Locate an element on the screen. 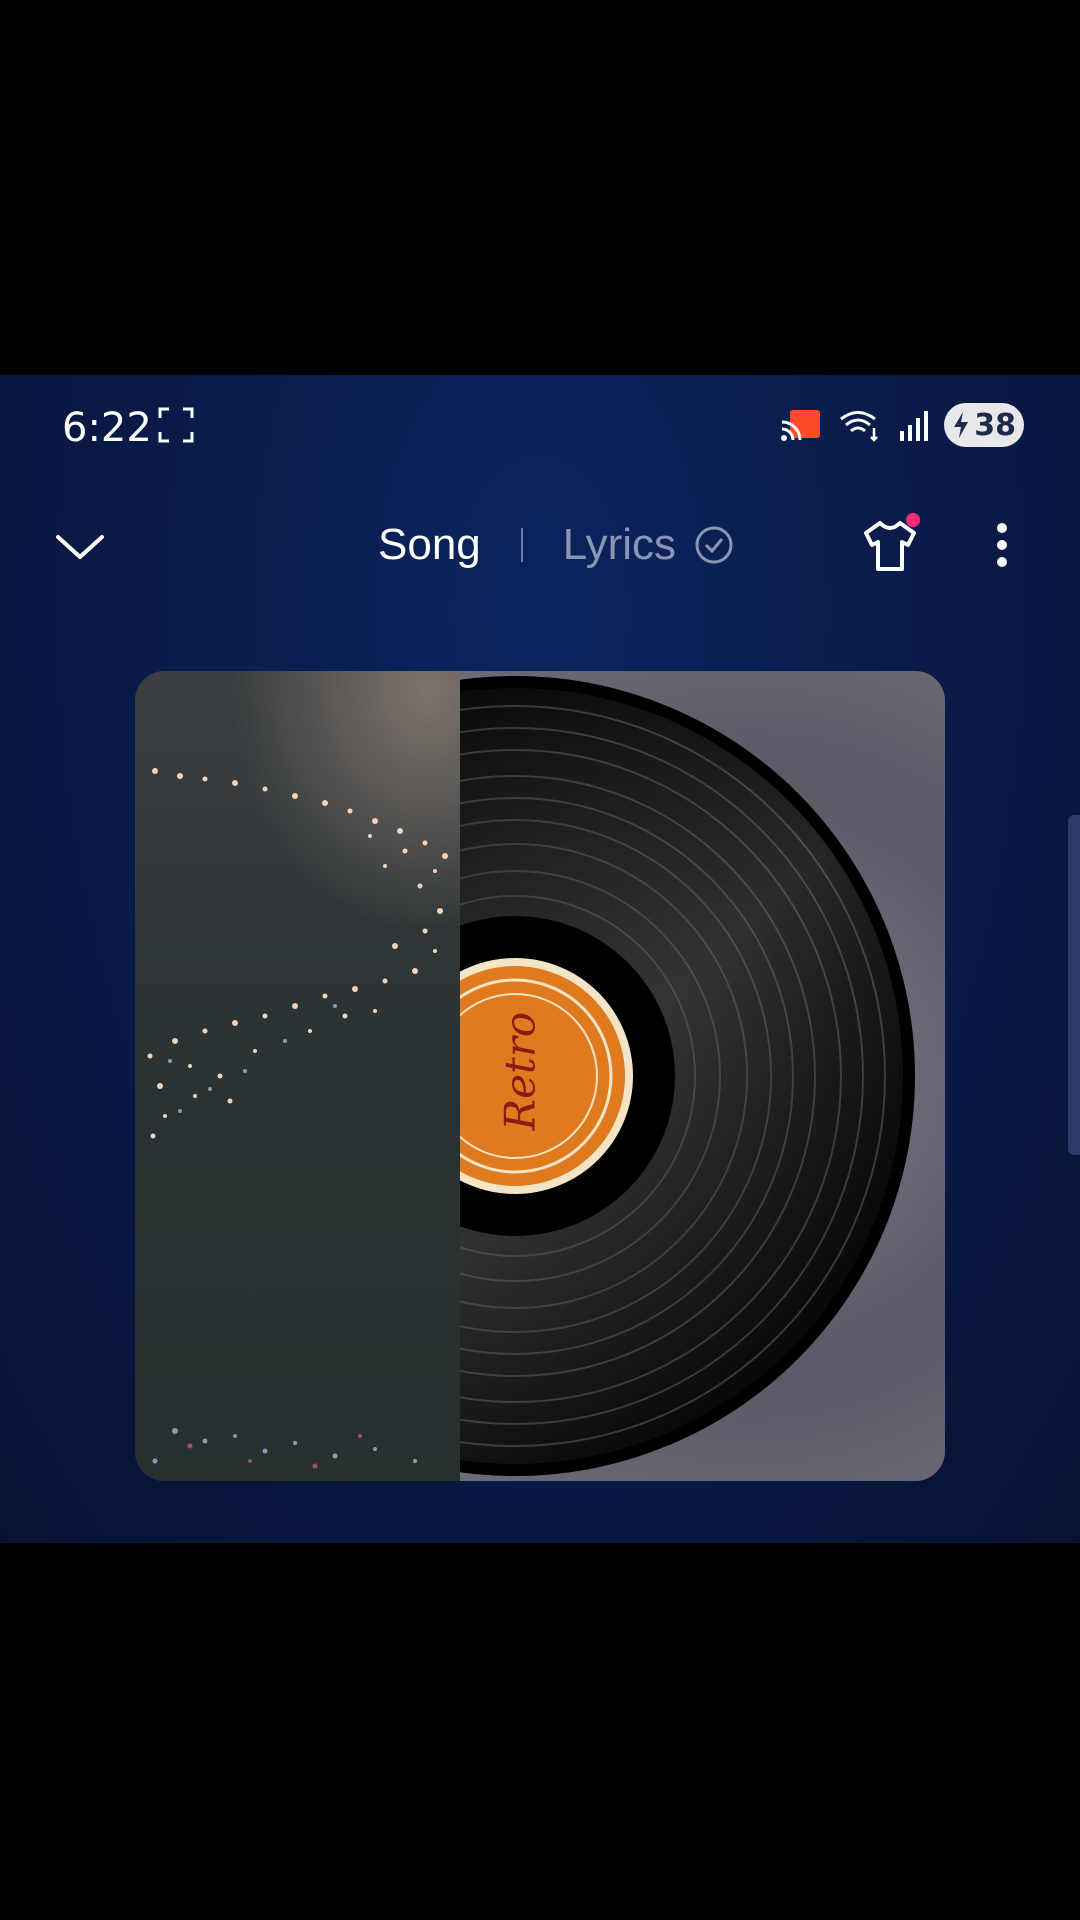 The height and width of the screenshot is (1920, 1080). more-vertical-icon is located at coordinates (1002, 528).